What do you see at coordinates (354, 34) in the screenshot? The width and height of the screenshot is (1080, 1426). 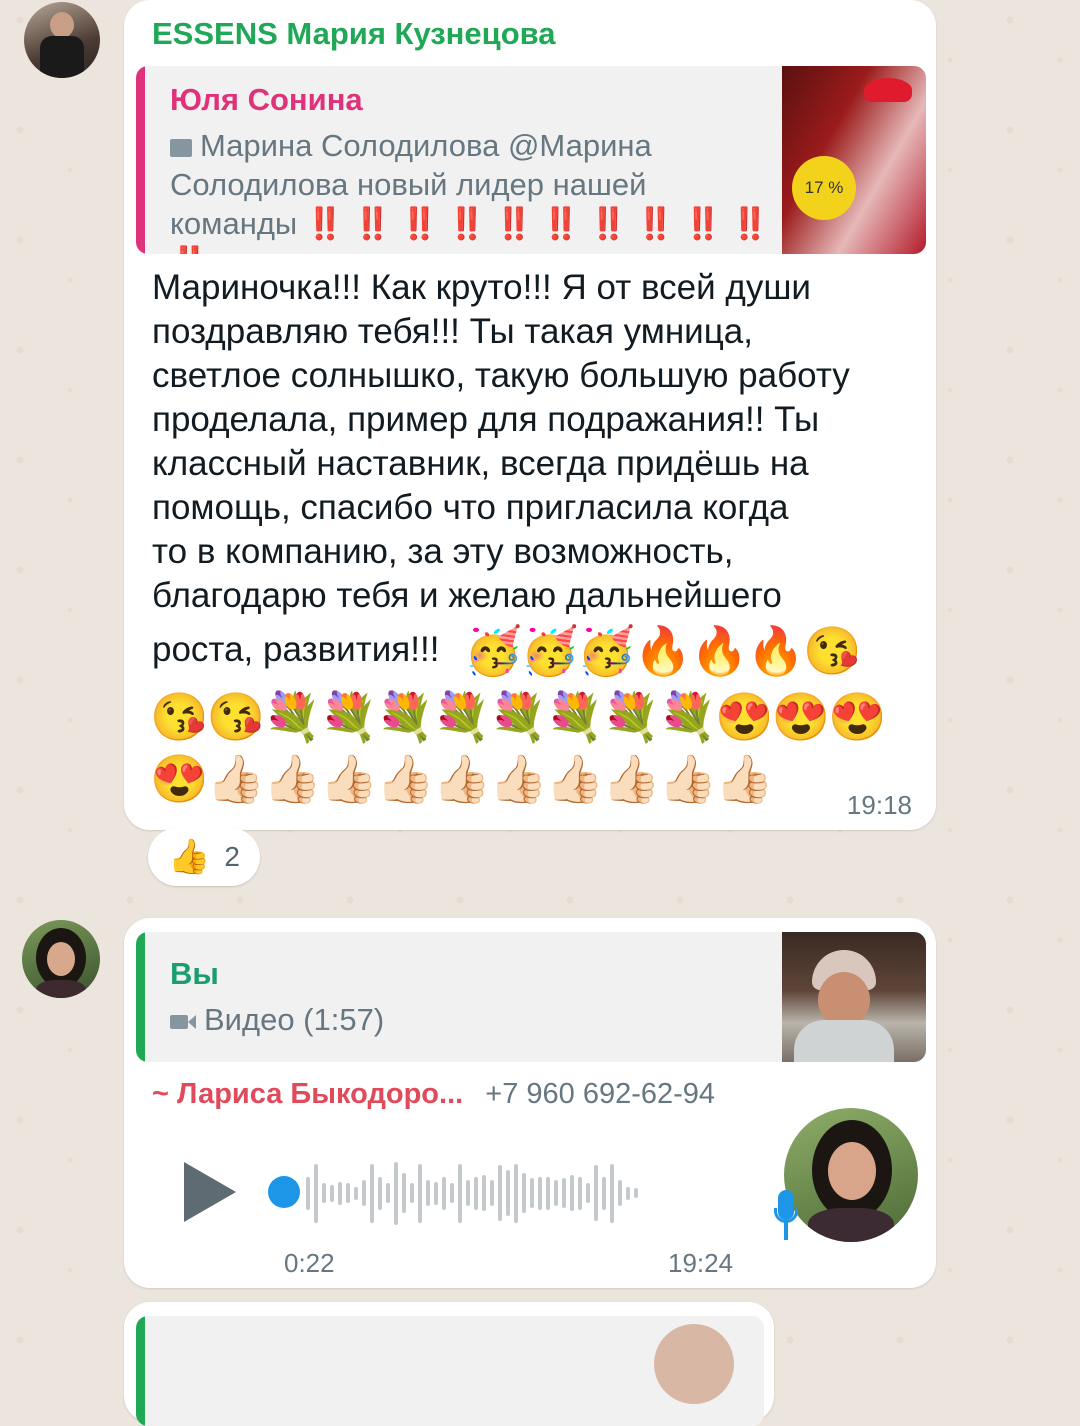 I see `sender-name: ESSENS Мария Кузнецова` at bounding box center [354, 34].